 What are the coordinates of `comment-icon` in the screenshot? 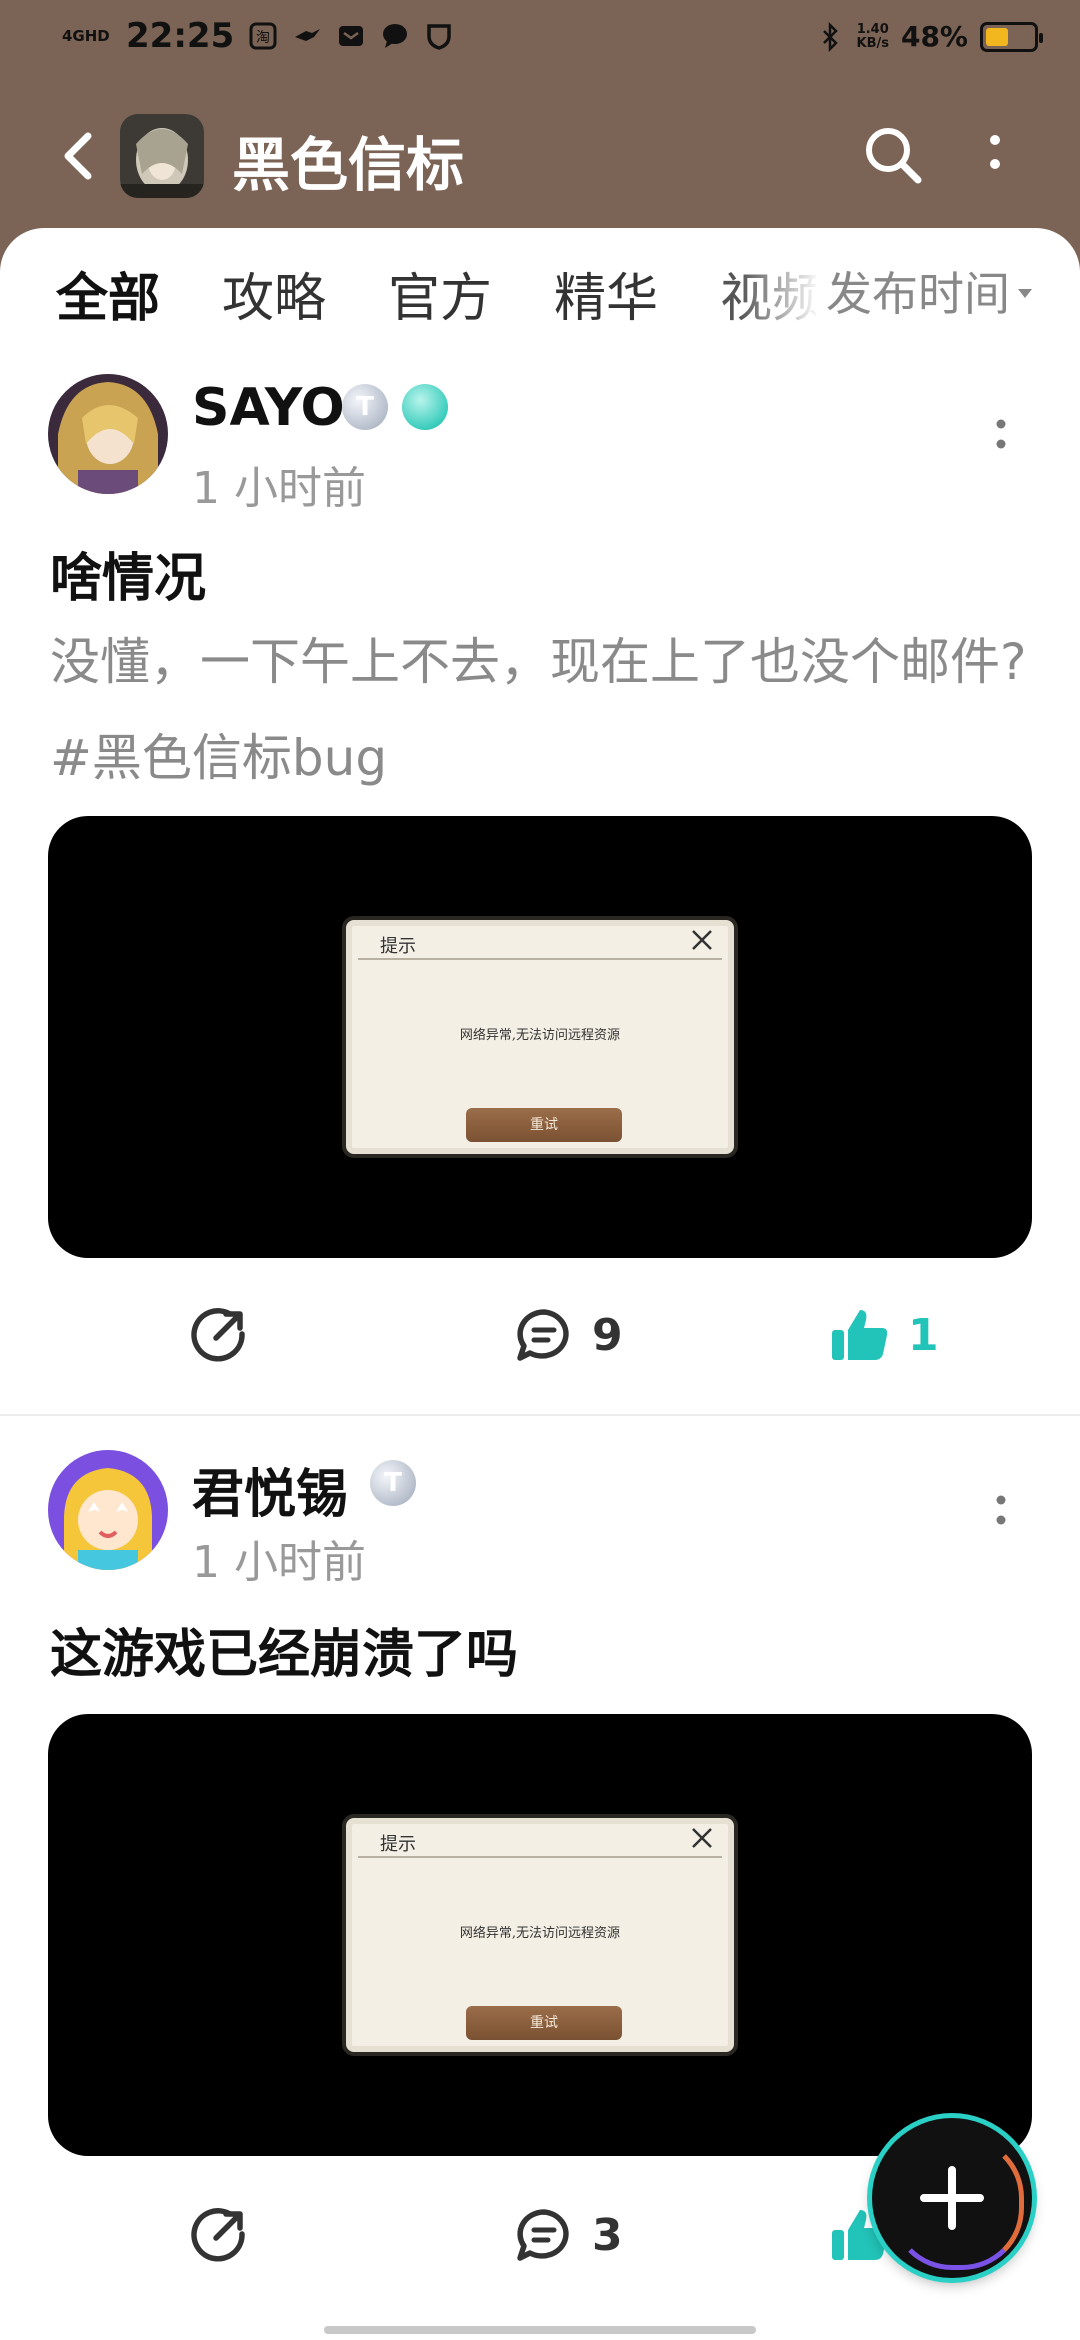 It's located at (543, 2235).